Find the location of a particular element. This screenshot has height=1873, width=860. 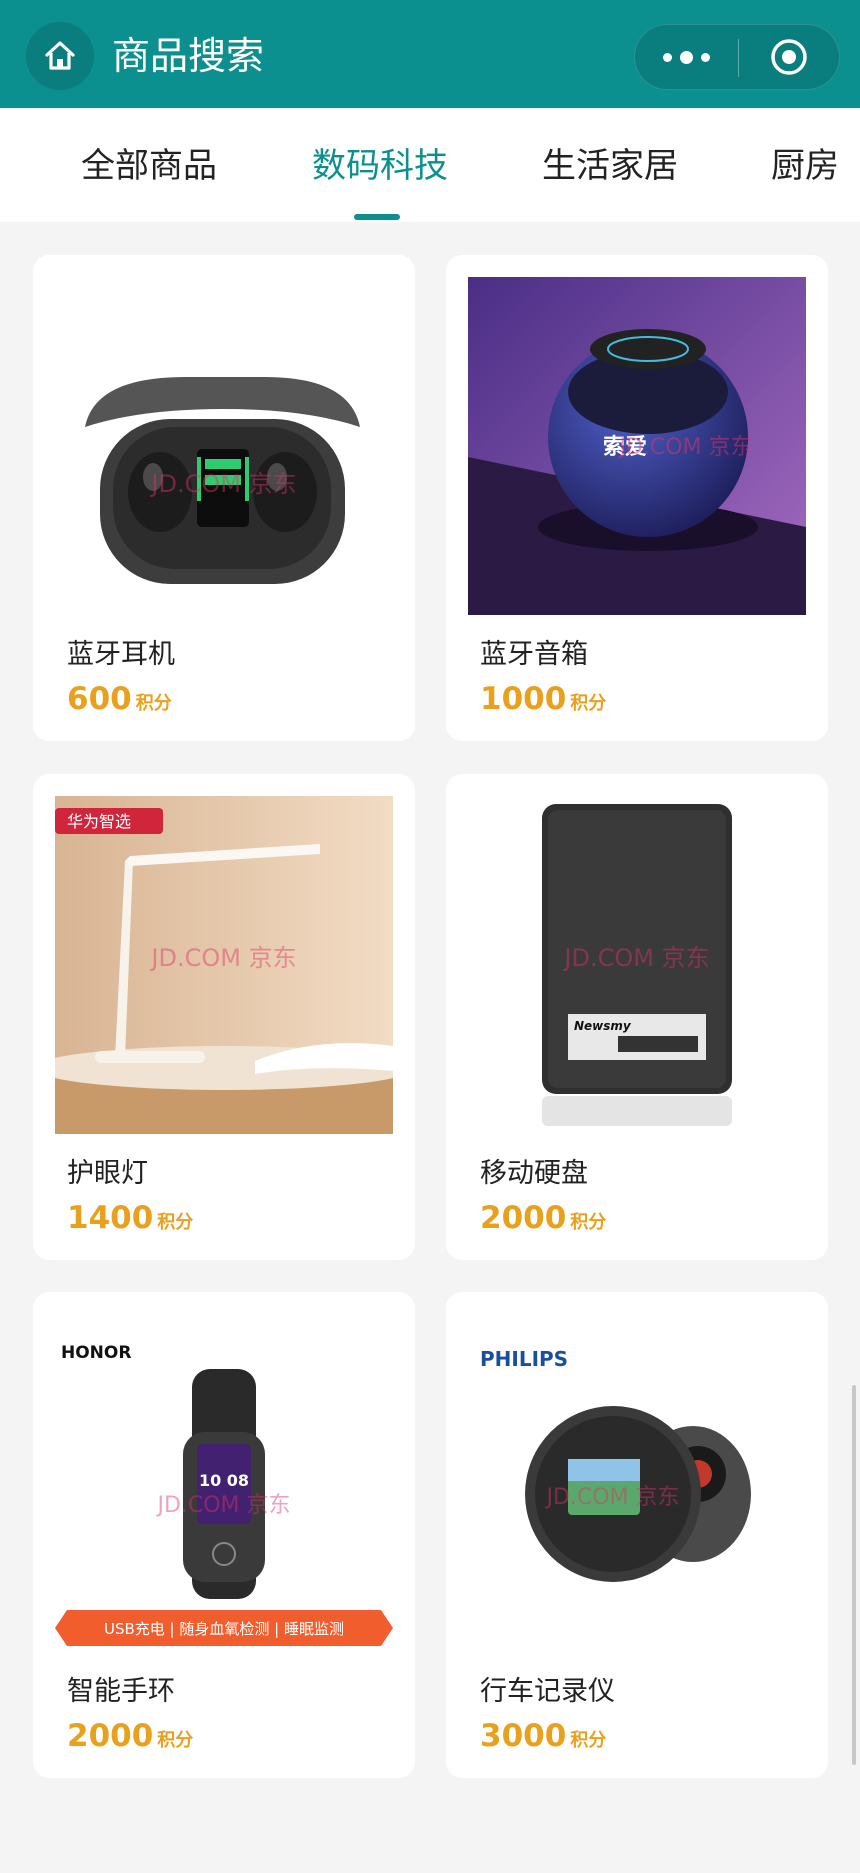

active-tab-indicator is located at coordinates (377, 217).